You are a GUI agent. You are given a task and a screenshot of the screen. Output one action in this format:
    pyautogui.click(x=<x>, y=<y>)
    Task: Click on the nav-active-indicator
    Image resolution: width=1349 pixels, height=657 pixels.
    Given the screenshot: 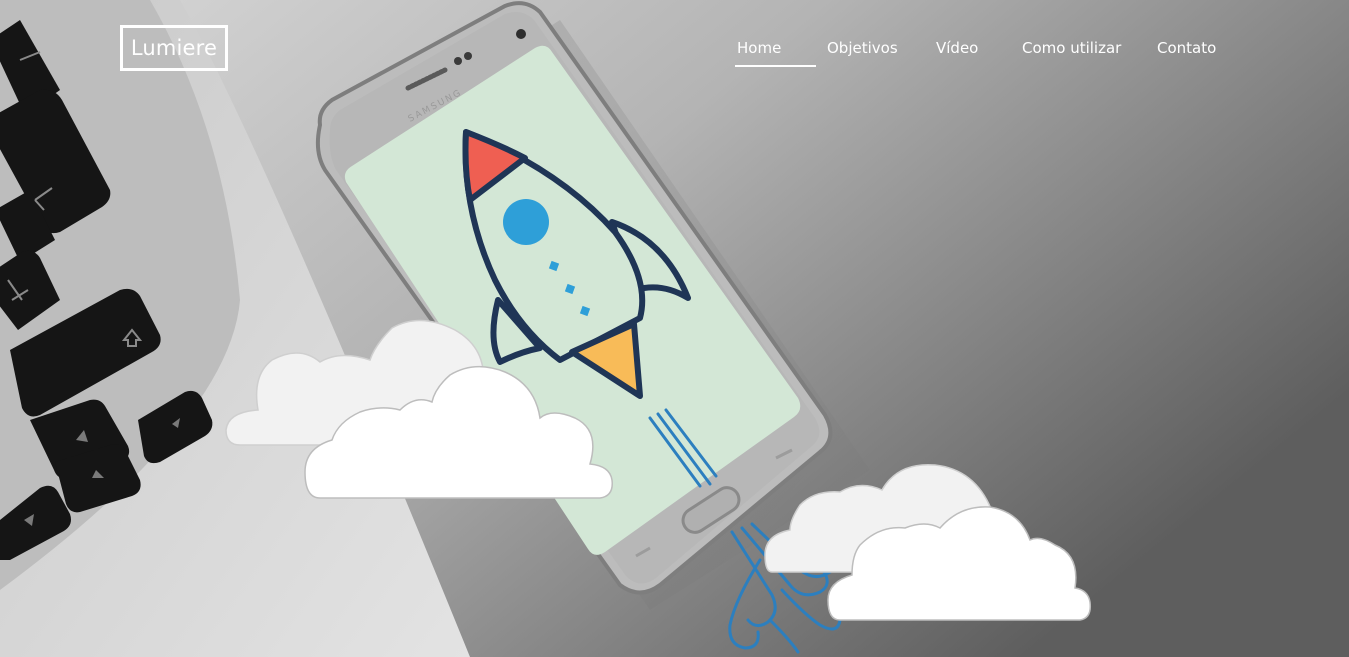 What is the action you would take?
    pyautogui.click(x=775, y=66)
    